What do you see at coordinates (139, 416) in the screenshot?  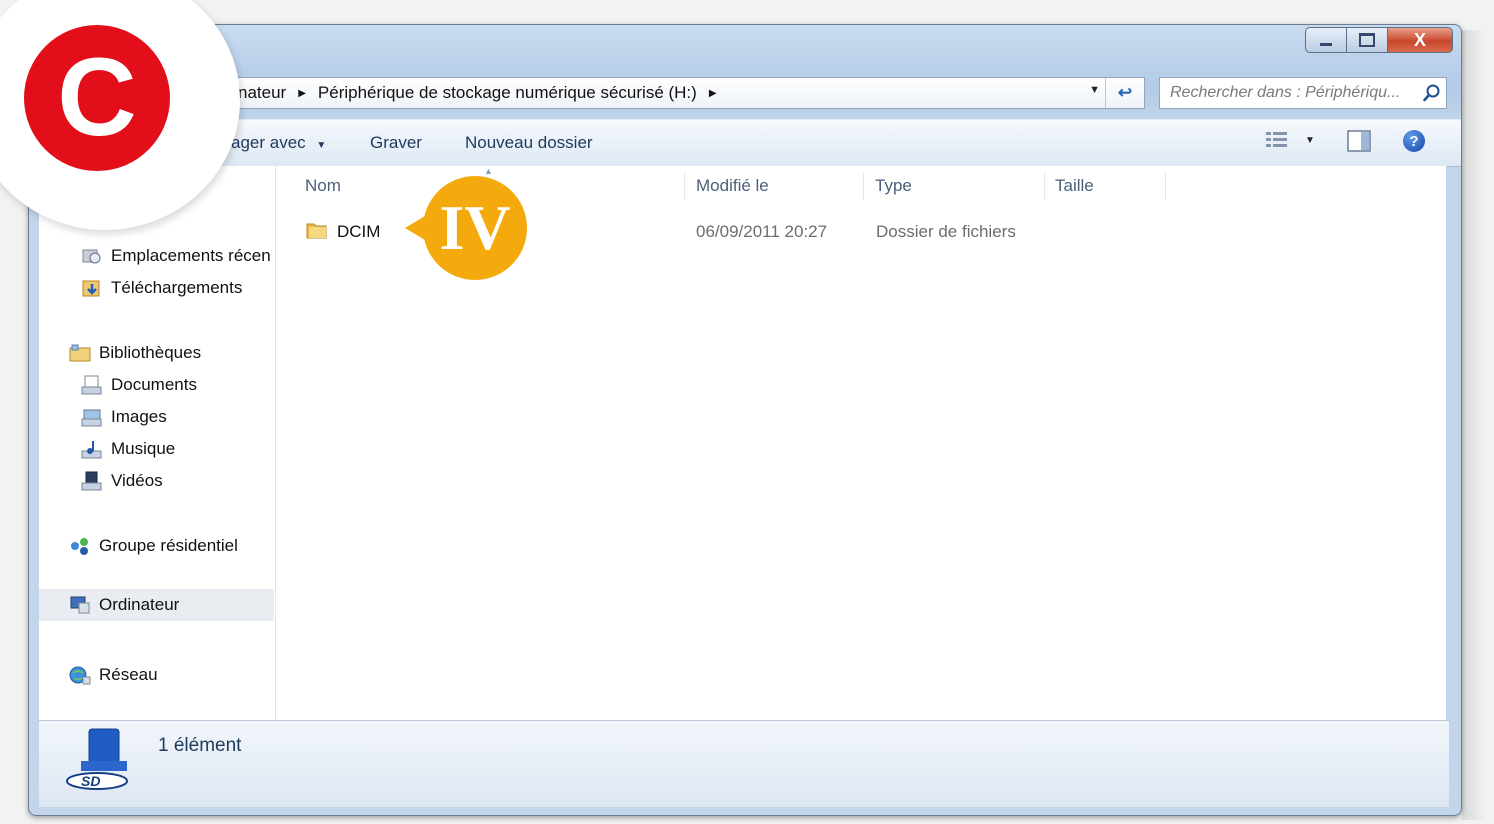 I see `nav-label: Images` at bounding box center [139, 416].